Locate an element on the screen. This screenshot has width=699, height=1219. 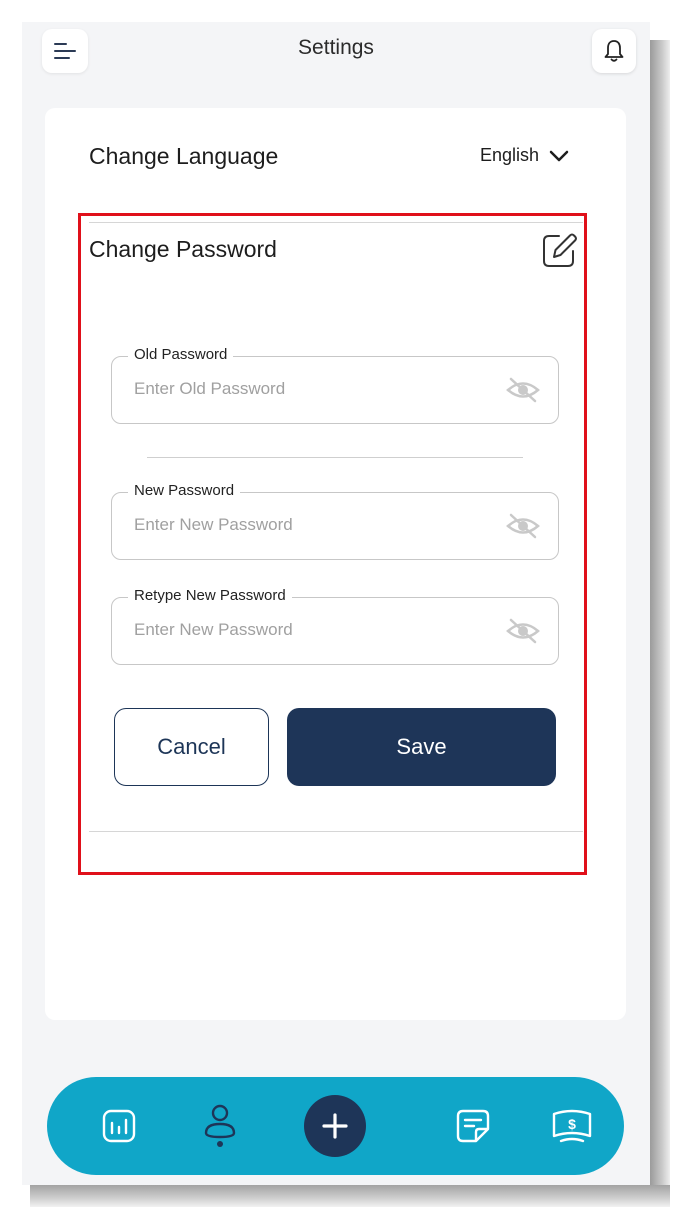
bell-icon is located at coordinates (614, 51).